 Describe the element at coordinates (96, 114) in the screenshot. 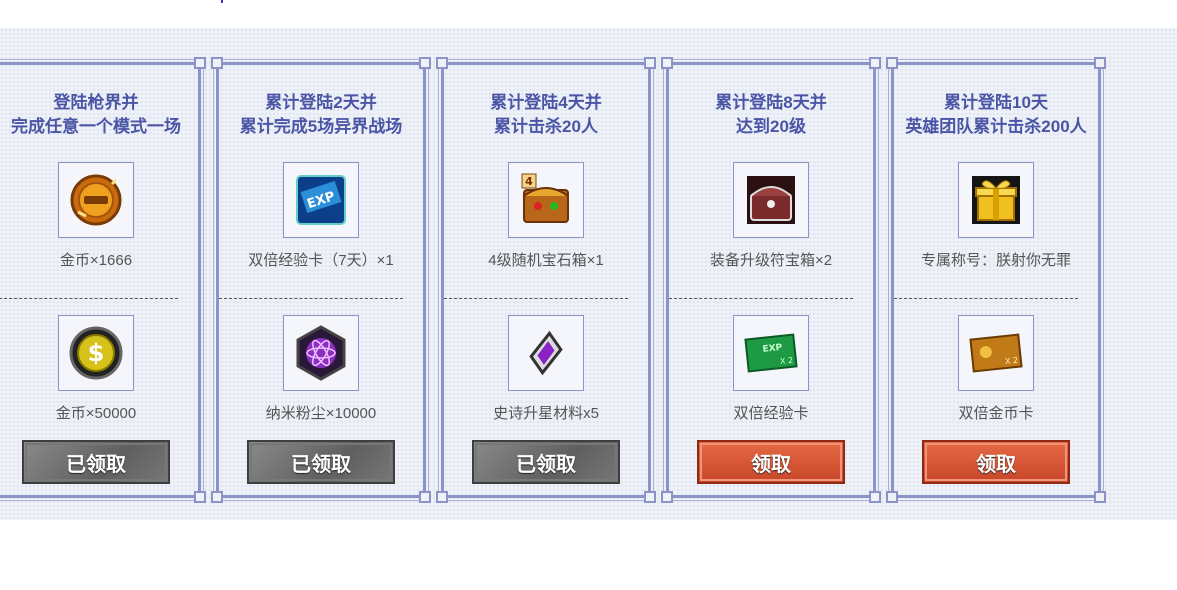

I see `card-title: 登陆枪界并 完成任意一个模式一场` at that location.